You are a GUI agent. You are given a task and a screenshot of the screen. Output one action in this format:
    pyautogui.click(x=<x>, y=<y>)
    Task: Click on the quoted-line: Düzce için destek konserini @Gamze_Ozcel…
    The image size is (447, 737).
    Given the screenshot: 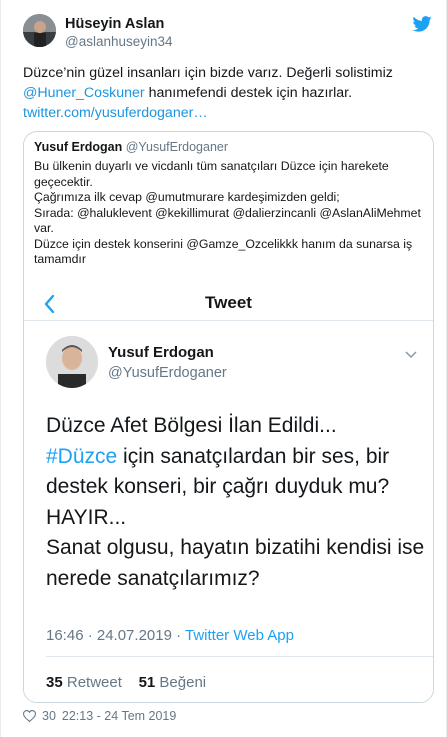 What is the action you would take?
    pyautogui.click(x=223, y=251)
    